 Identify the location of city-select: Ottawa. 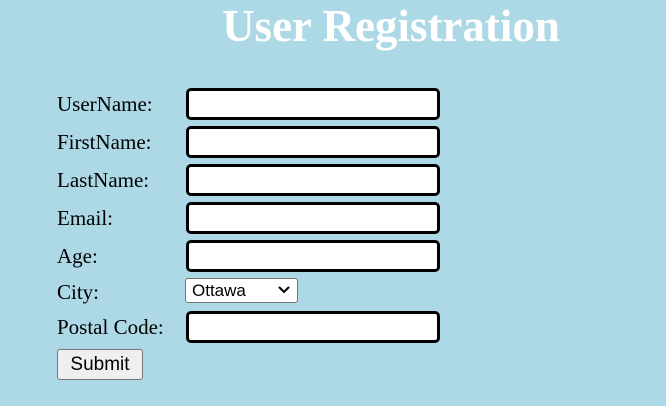
(241, 290).